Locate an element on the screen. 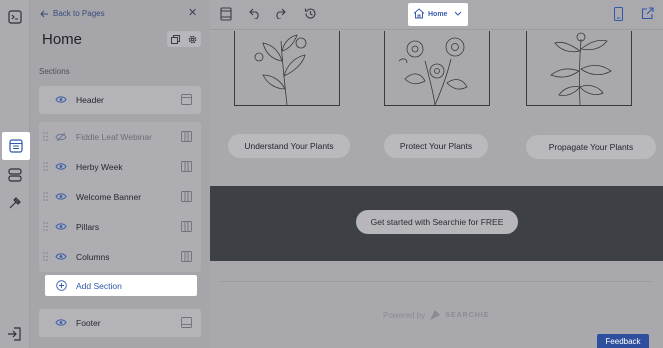 The width and height of the screenshot is (663, 348). gear-icon is located at coordinates (192, 39).